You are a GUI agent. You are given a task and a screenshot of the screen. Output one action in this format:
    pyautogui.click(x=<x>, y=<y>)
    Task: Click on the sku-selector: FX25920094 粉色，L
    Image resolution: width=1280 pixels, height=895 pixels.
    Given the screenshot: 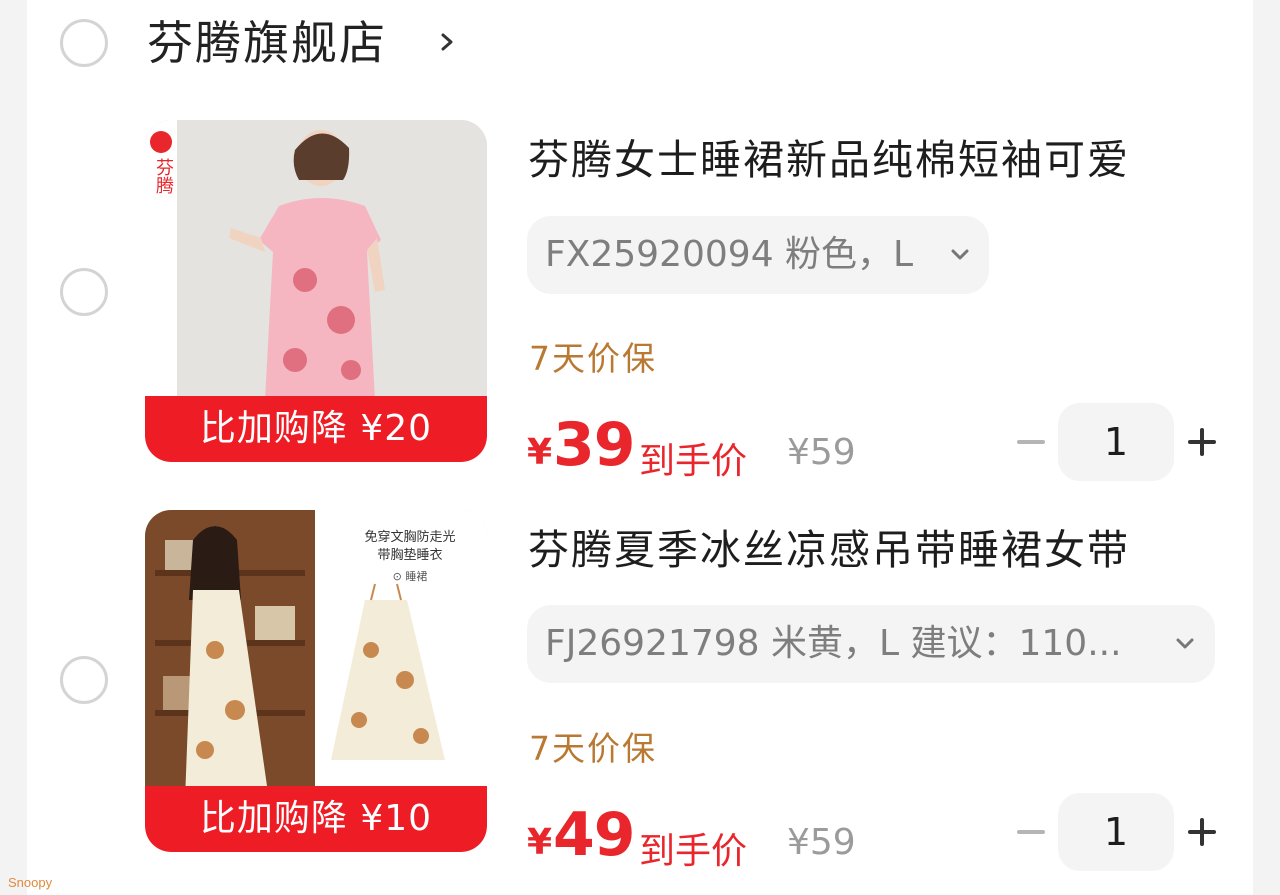 What is the action you would take?
    pyautogui.click(x=758, y=255)
    